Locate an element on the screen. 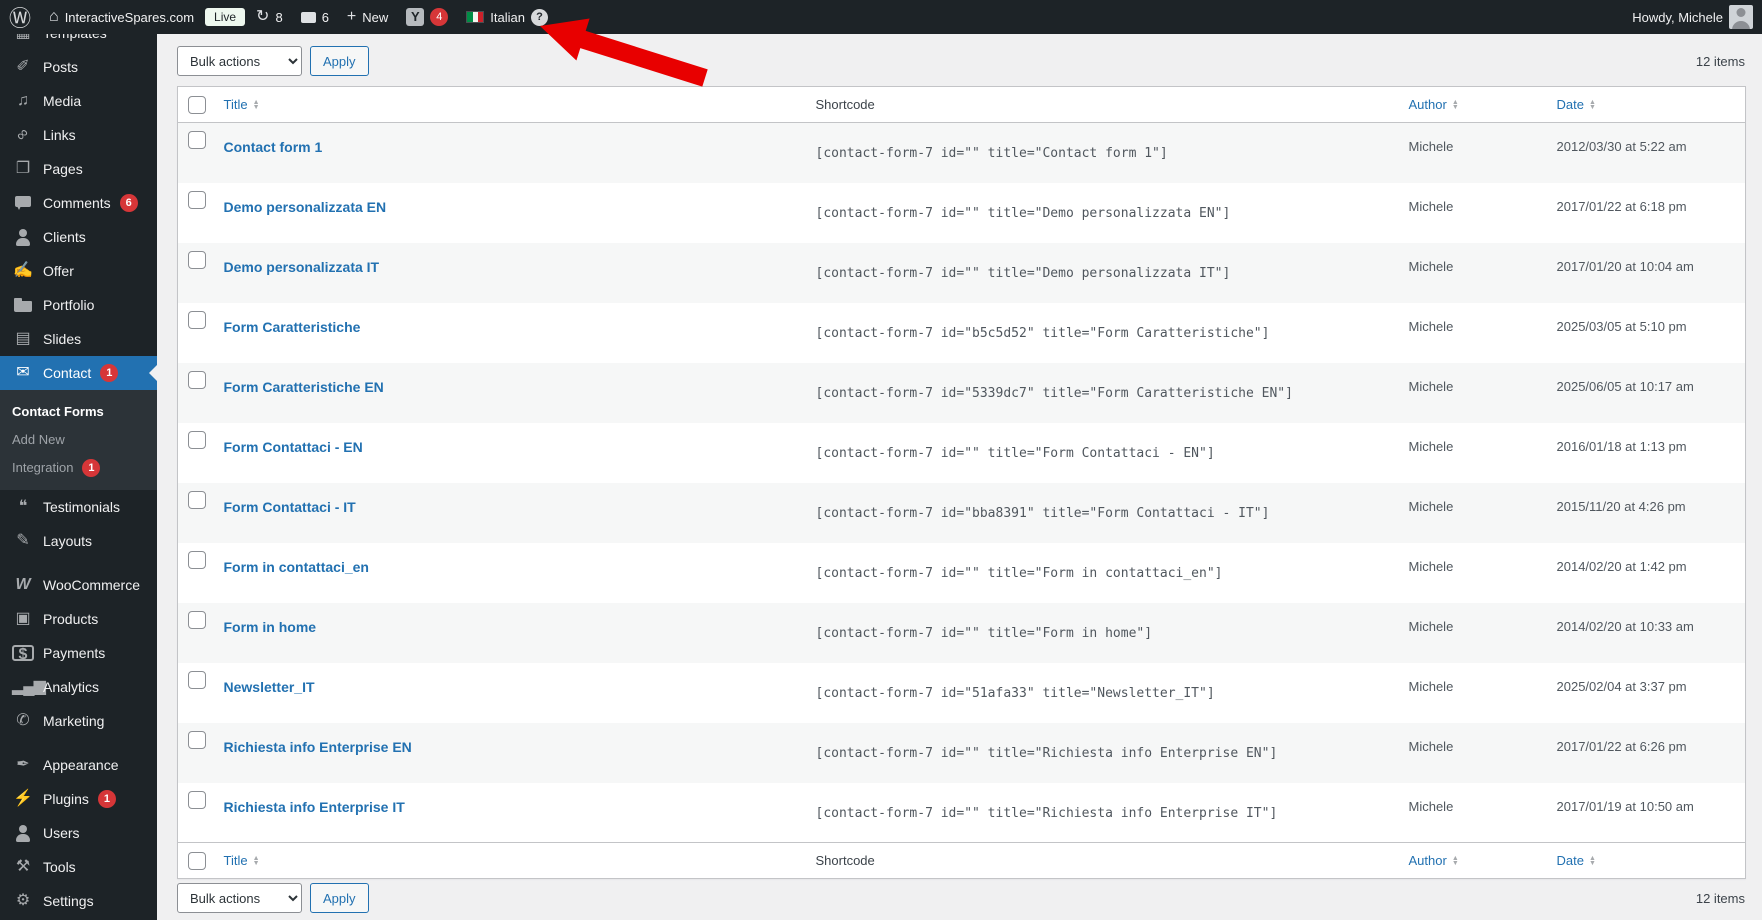 Image resolution: width=1762 pixels, height=920 pixels. form-title-link: Form in contattaci_en is located at coordinates (296, 567).